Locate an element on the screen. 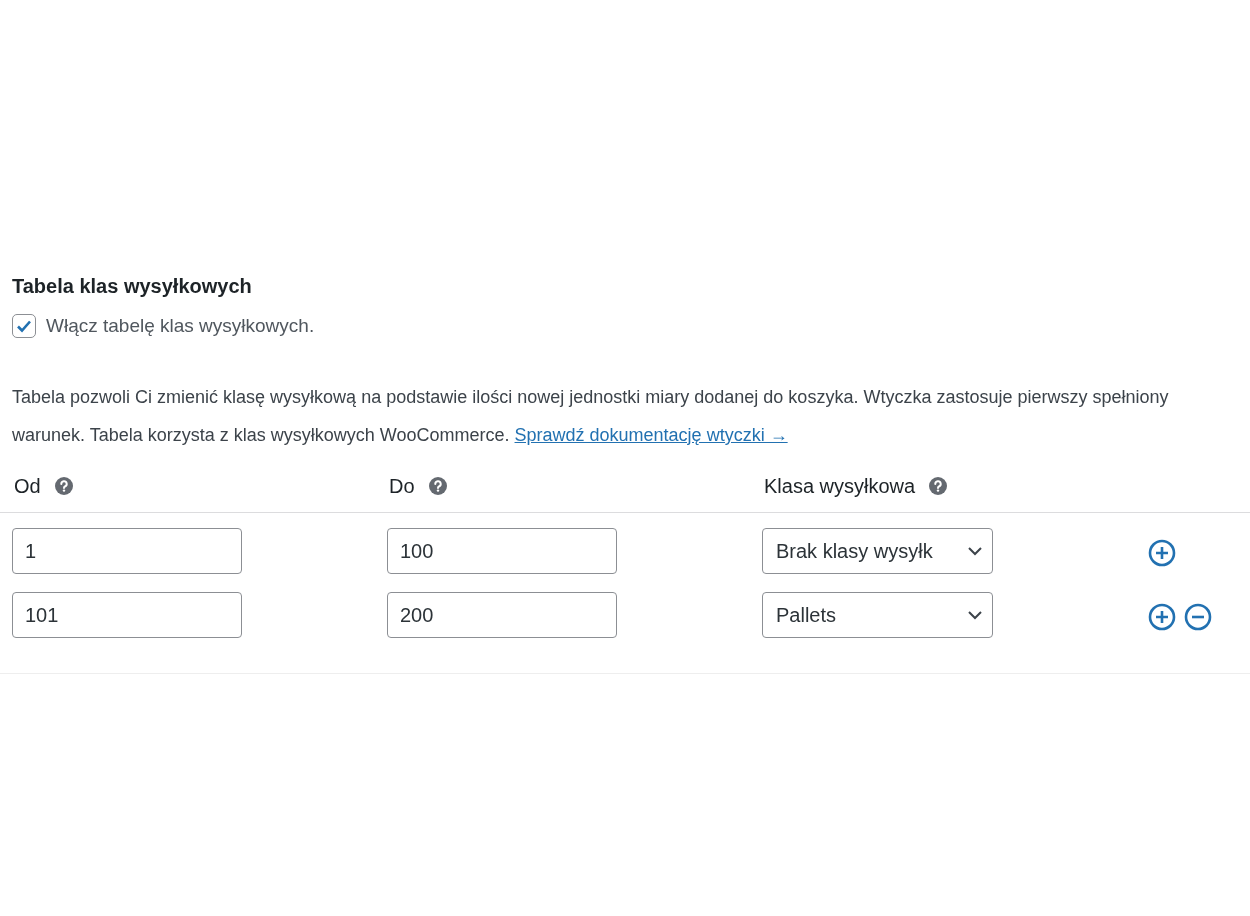 The width and height of the screenshot is (1250, 916). checkbox is located at coordinates (24, 326).